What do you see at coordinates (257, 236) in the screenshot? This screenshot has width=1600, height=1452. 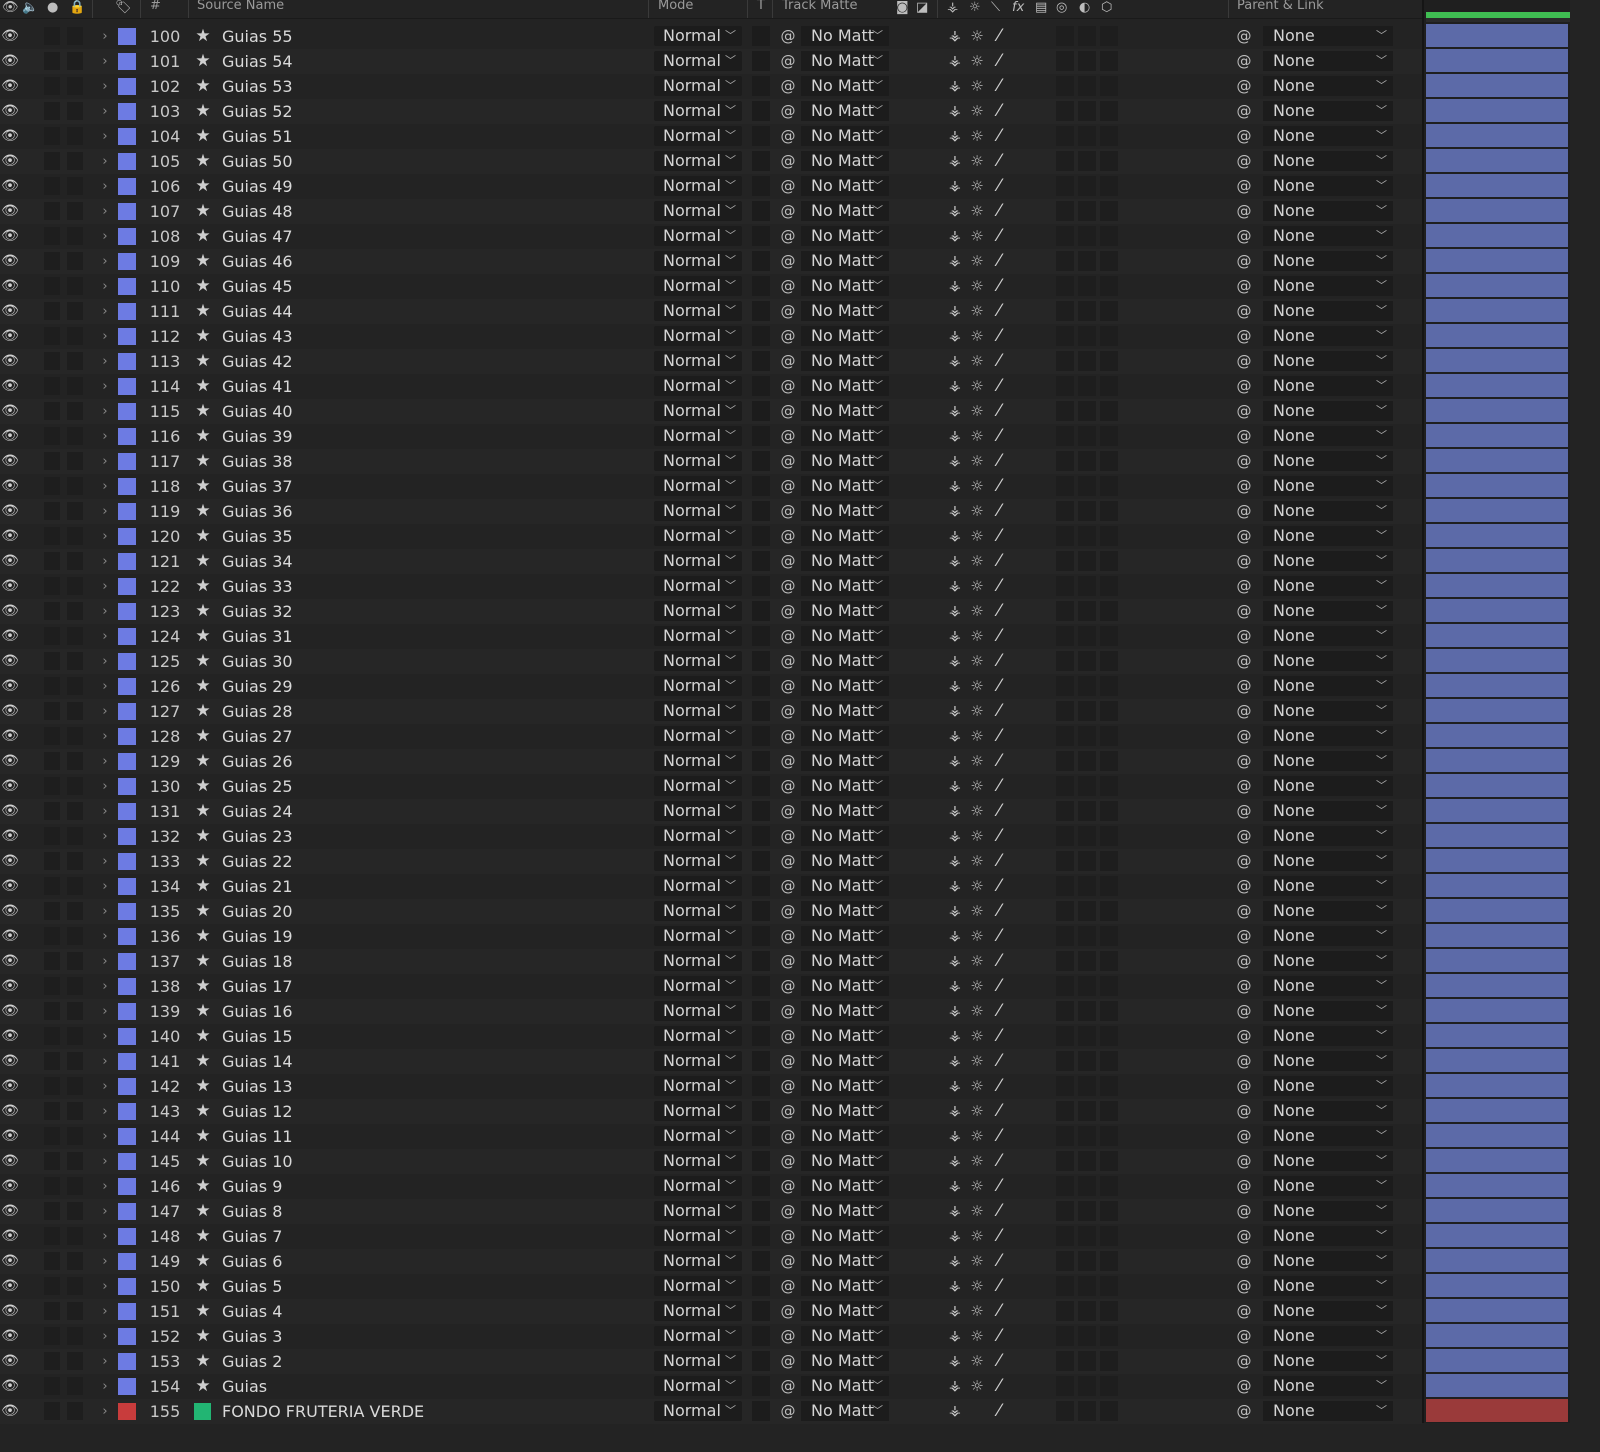 I see `layer-name: Guias 47` at bounding box center [257, 236].